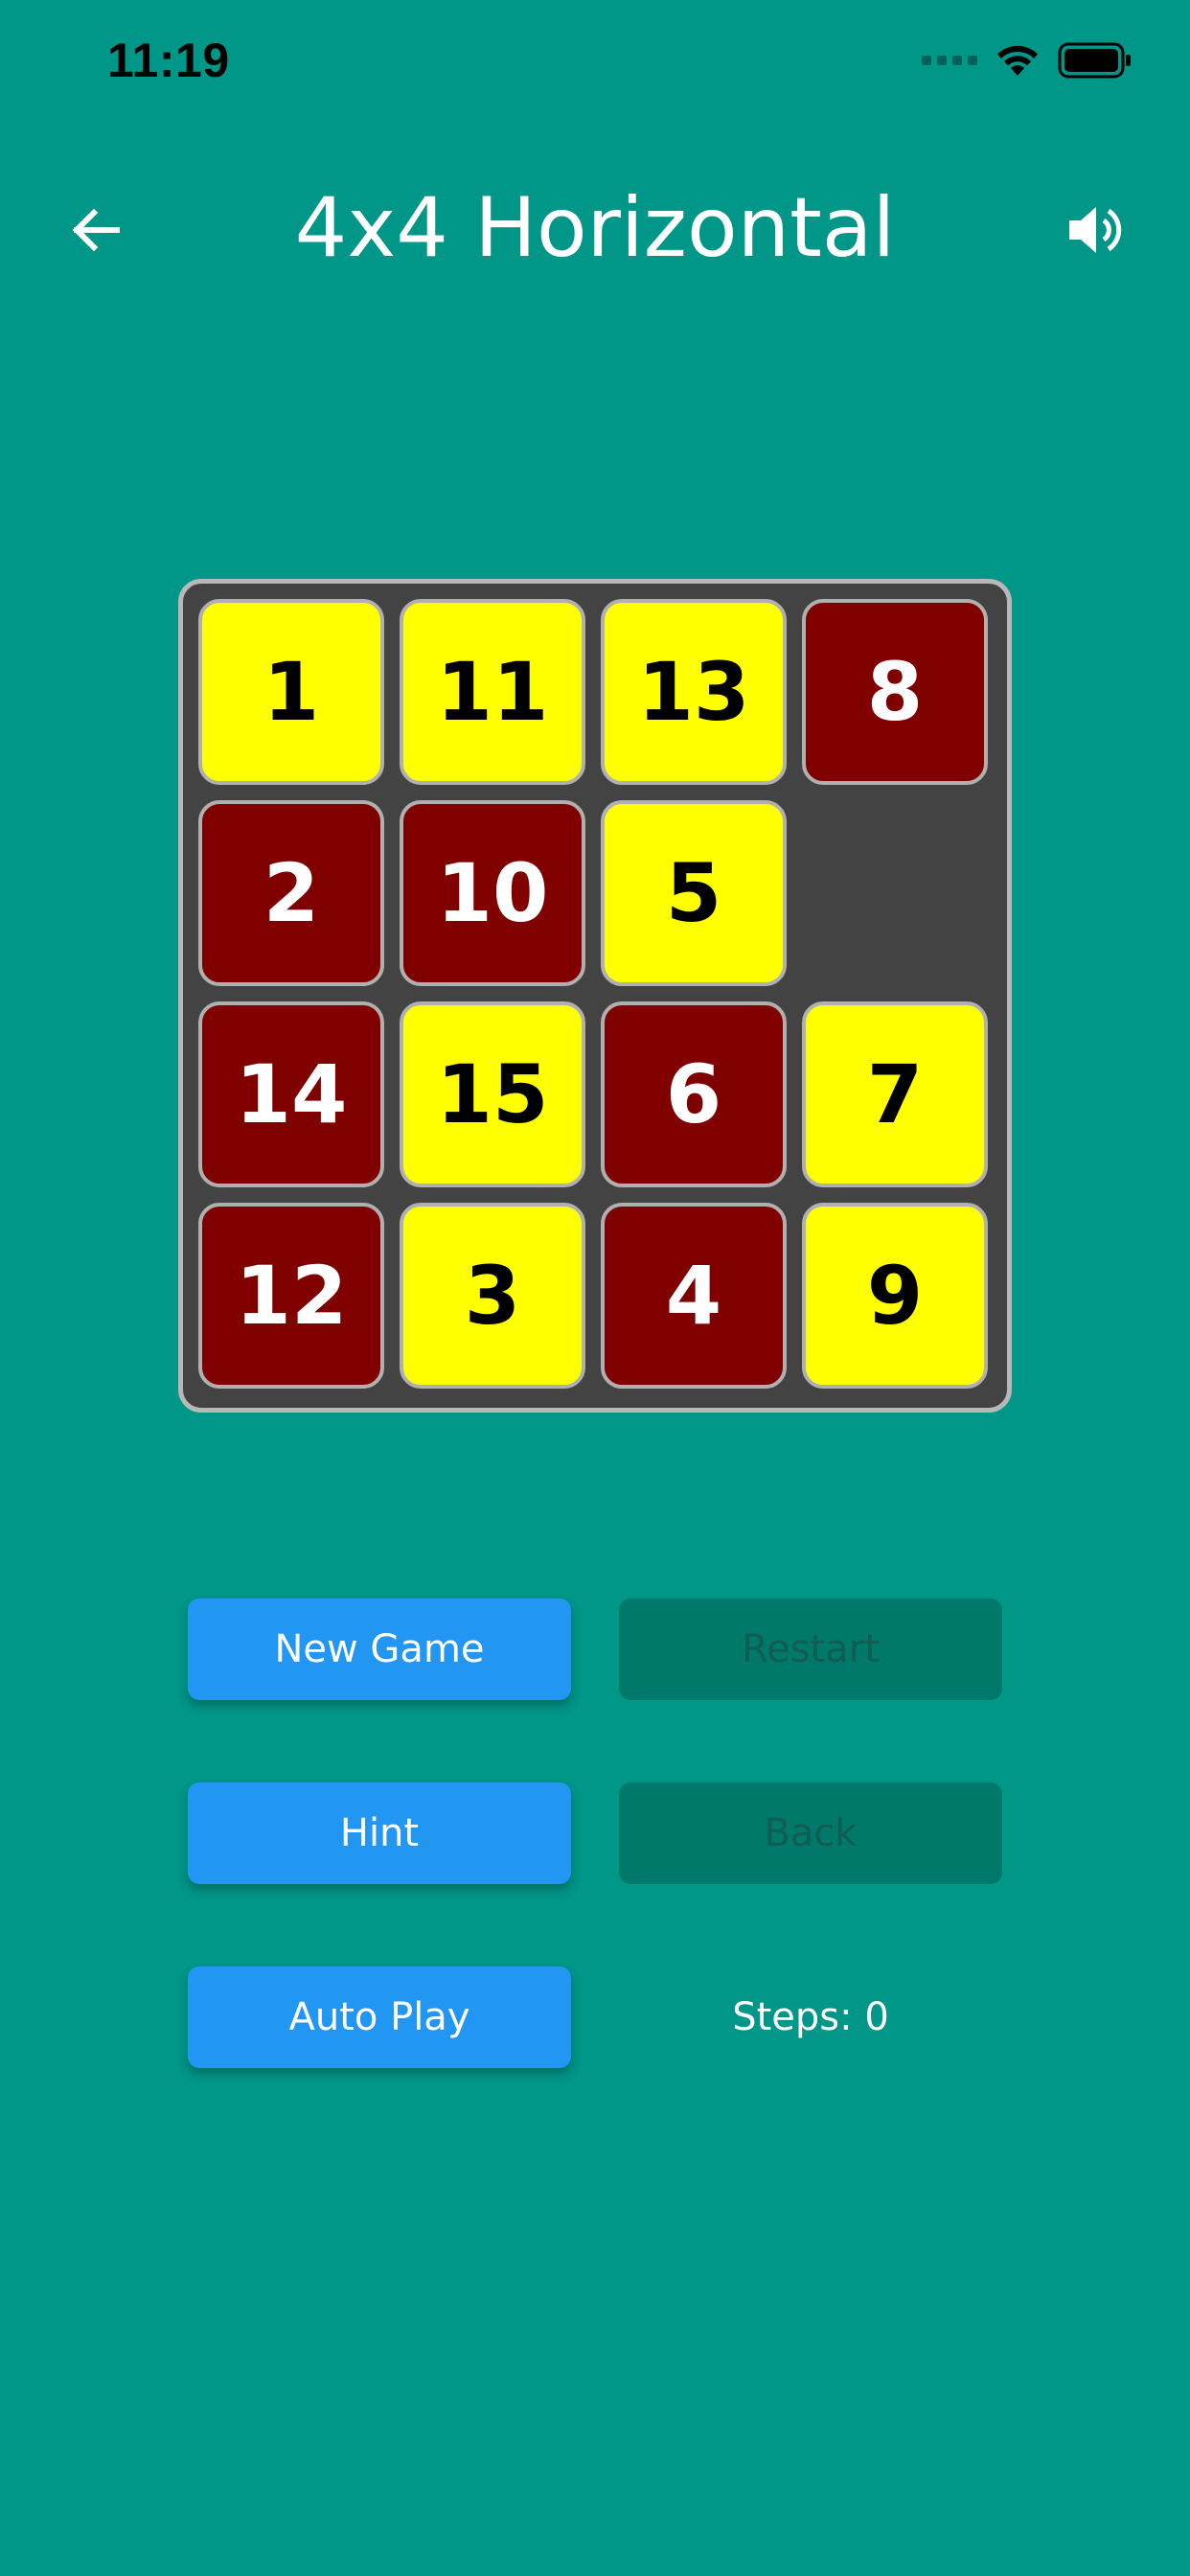  I want to click on app-bar: 4x4 Horizontal, so click(595, 225).